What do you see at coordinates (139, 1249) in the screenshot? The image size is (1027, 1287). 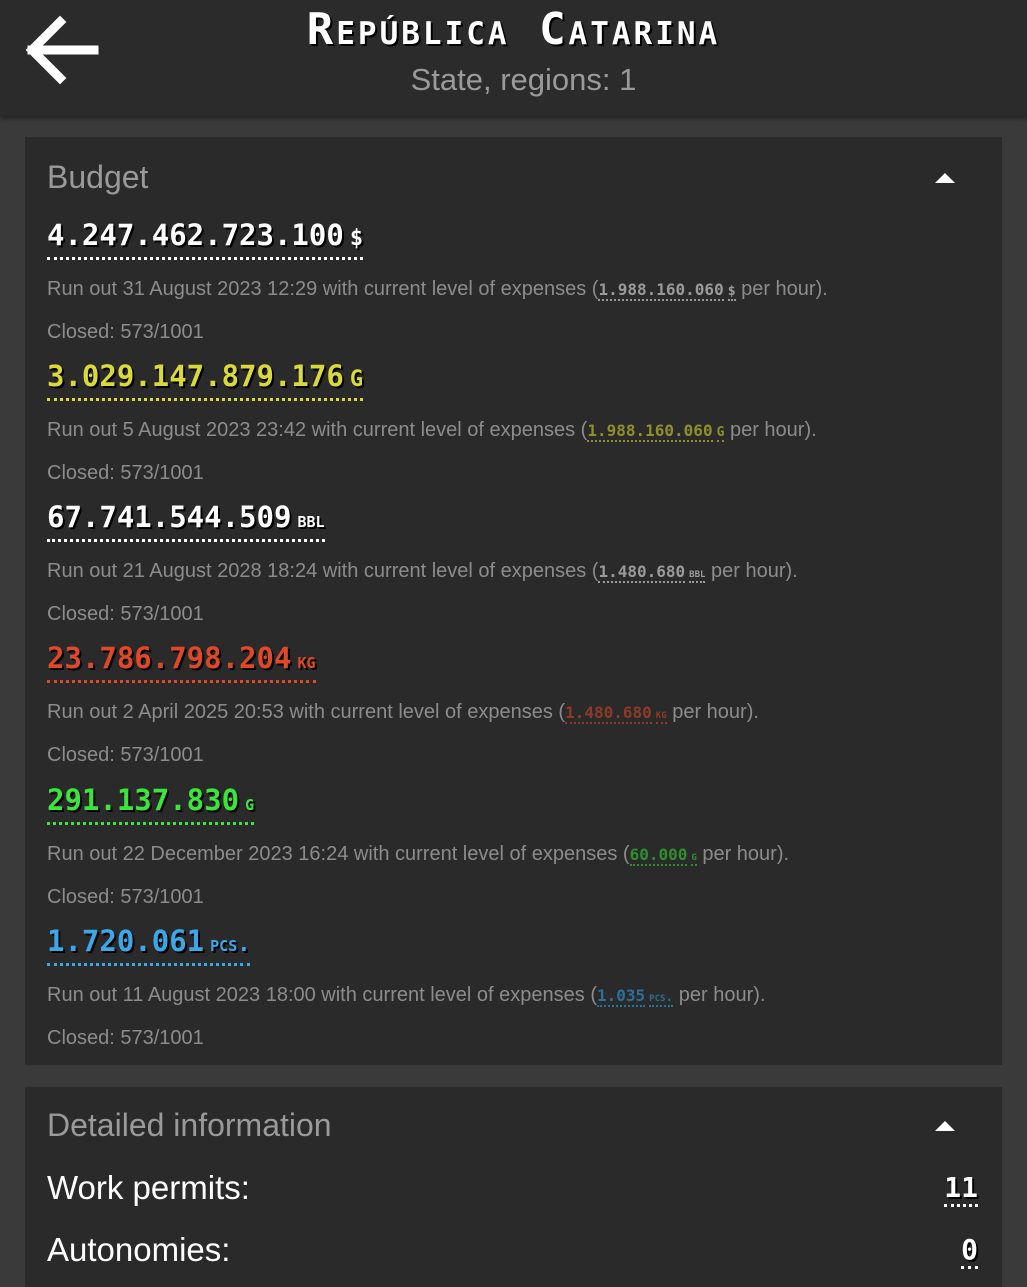 I see `autonomies-label: Autonomies:` at bounding box center [139, 1249].